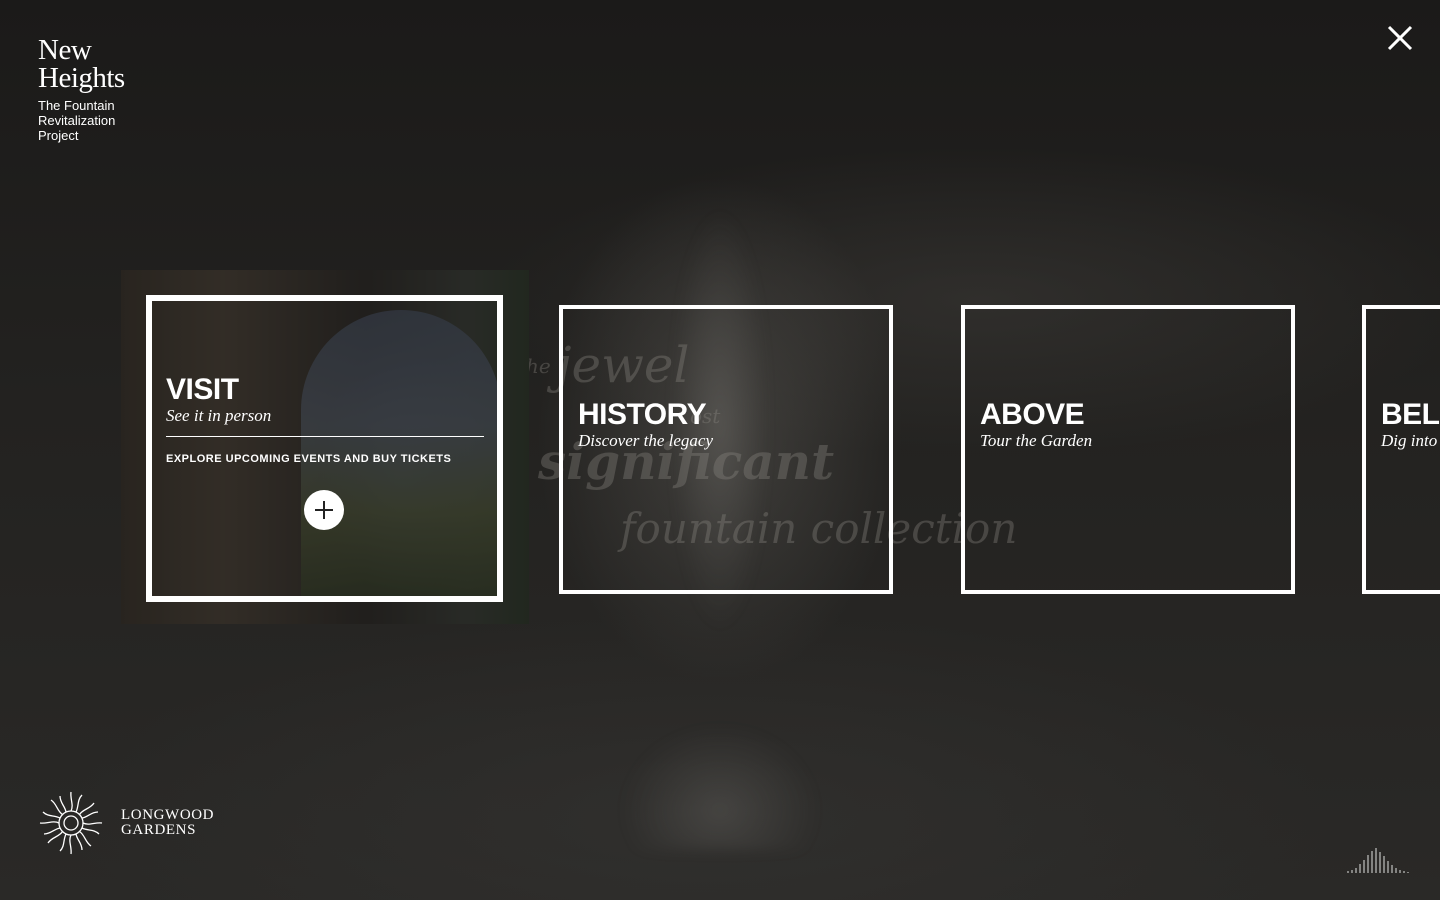 The width and height of the screenshot is (1440, 900). Describe the element at coordinates (202, 389) in the screenshot. I see `visit-card-heading: VISIT` at that location.